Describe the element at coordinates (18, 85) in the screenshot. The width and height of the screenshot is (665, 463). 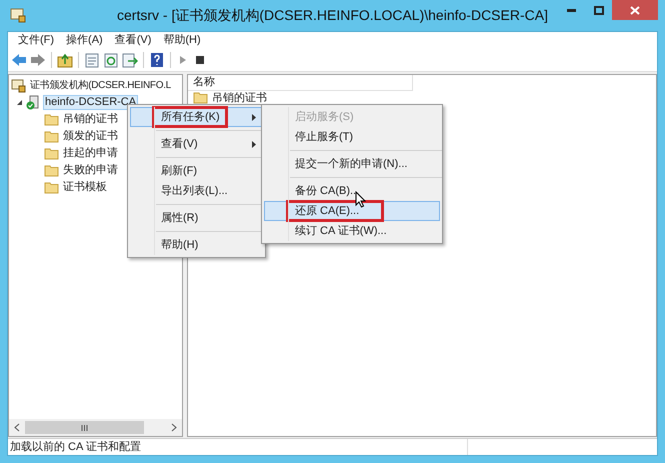
I see `certificate-authority-icon` at that location.